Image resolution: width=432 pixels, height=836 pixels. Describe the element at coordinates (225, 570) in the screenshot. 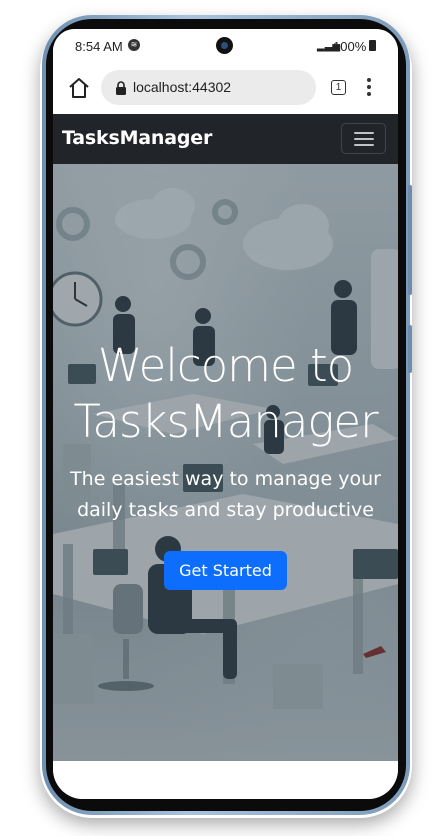

I see `get-started-button: Get Started` at that location.